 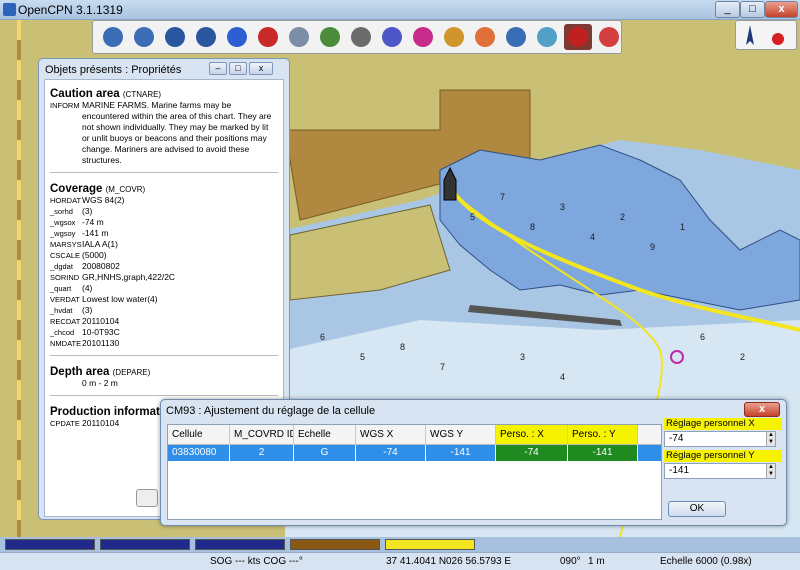 What do you see at coordinates (164, 321) in the screenshot?
I see `attribute-row: RECDAT 20110104` at bounding box center [164, 321].